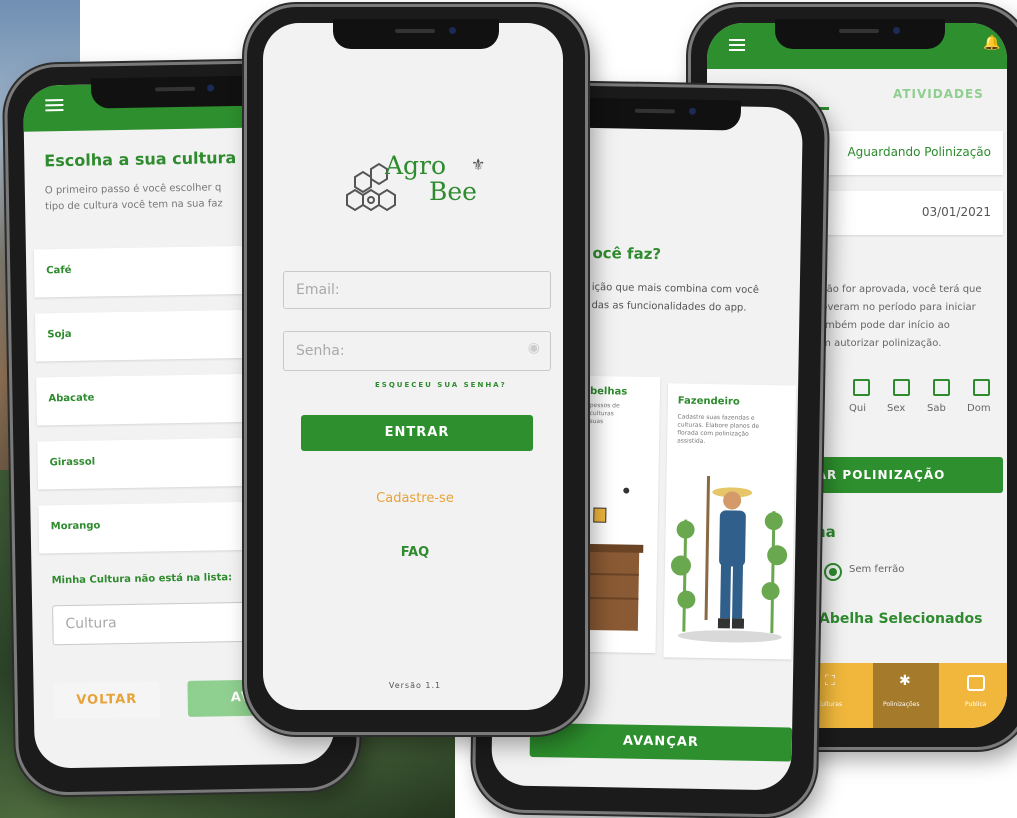  Describe the element at coordinates (979, 408) in the screenshot. I see `day-label-dom: Dom` at that location.